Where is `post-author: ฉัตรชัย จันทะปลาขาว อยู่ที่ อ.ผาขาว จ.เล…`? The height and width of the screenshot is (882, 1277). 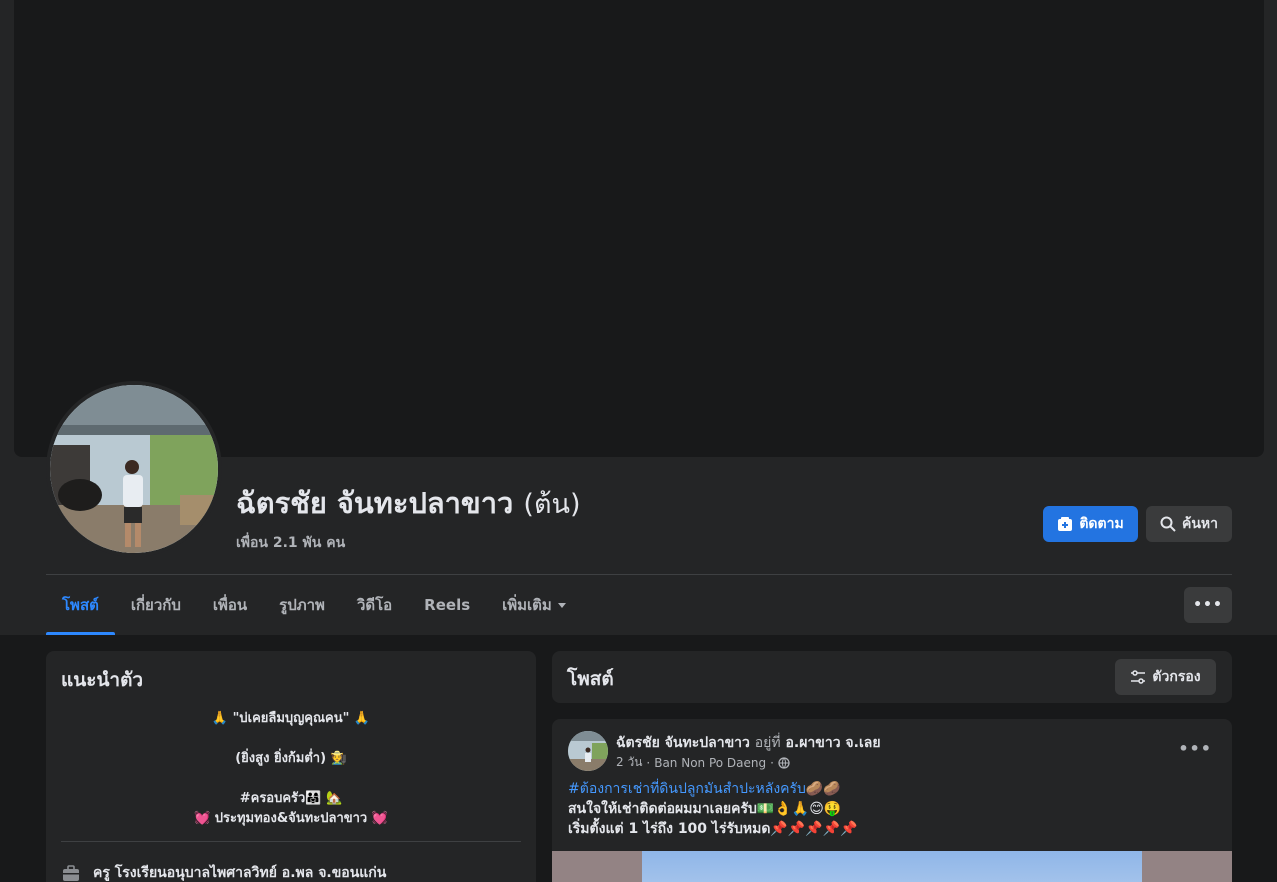
post-author: ฉัตรชัย จันทะปลาขาว อยู่ที่ อ.ผาขาว จ.เล… is located at coordinates (748, 743).